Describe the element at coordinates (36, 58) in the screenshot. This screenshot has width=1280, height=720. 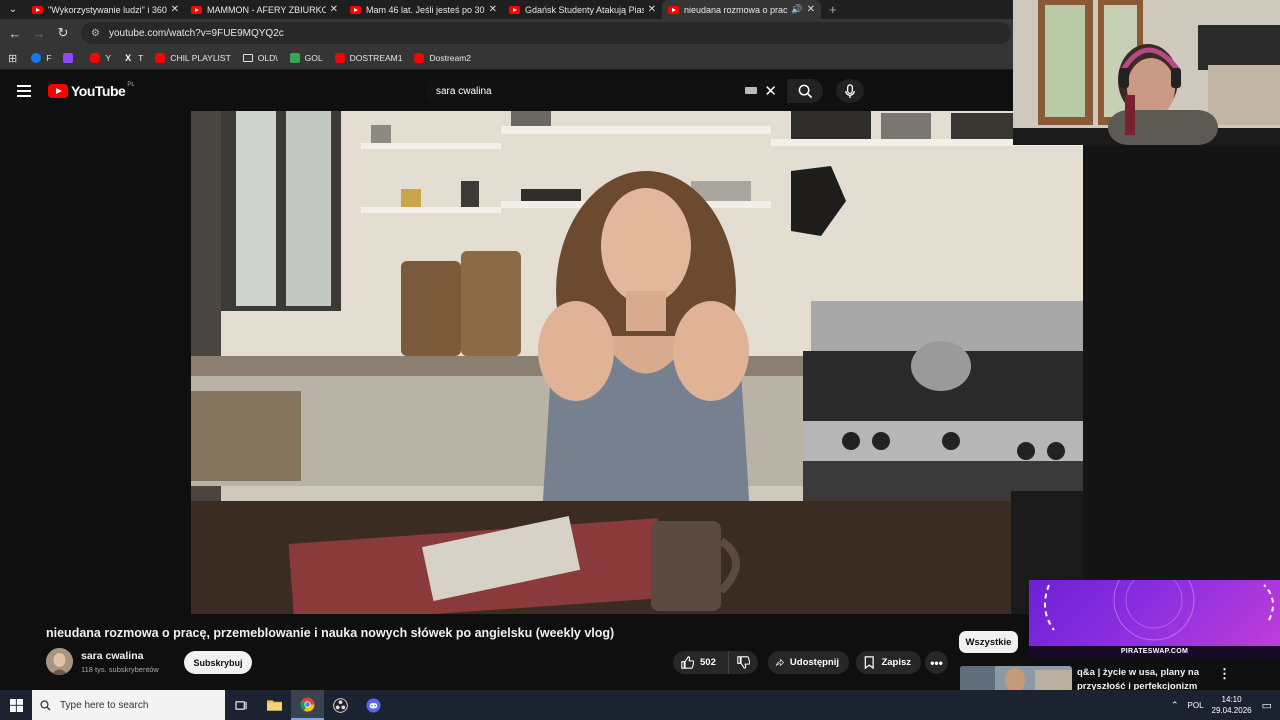
I see `facebook-icon` at that location.